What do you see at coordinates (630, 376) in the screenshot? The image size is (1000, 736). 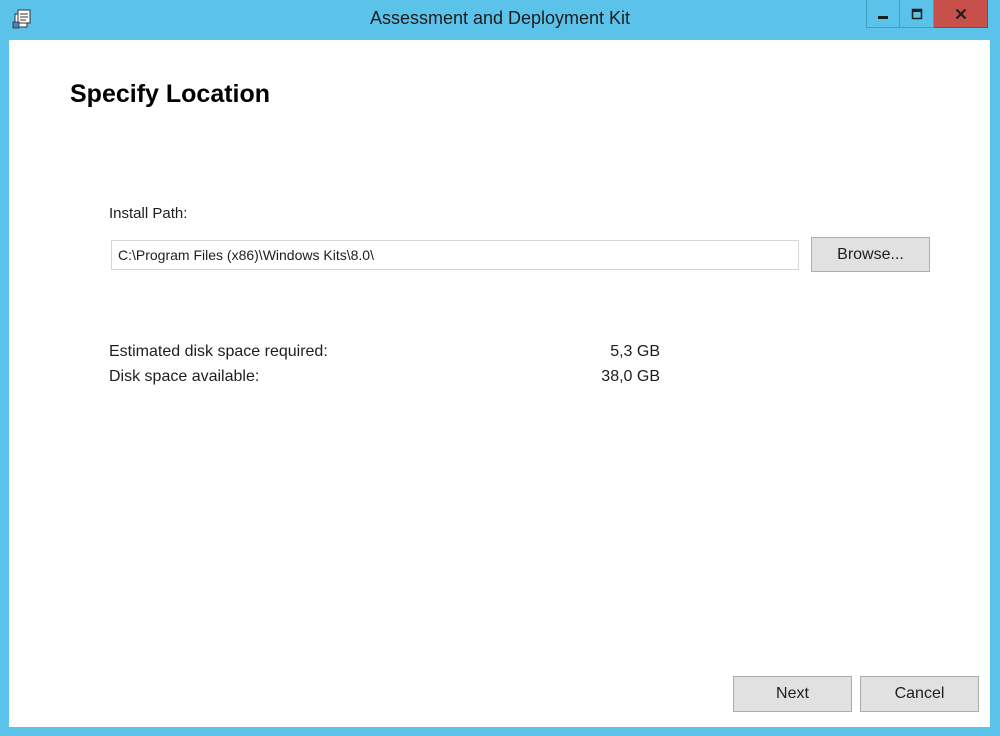 I see `disk-space-available-value: 38,0 GB` at bounding box center [630, 376].